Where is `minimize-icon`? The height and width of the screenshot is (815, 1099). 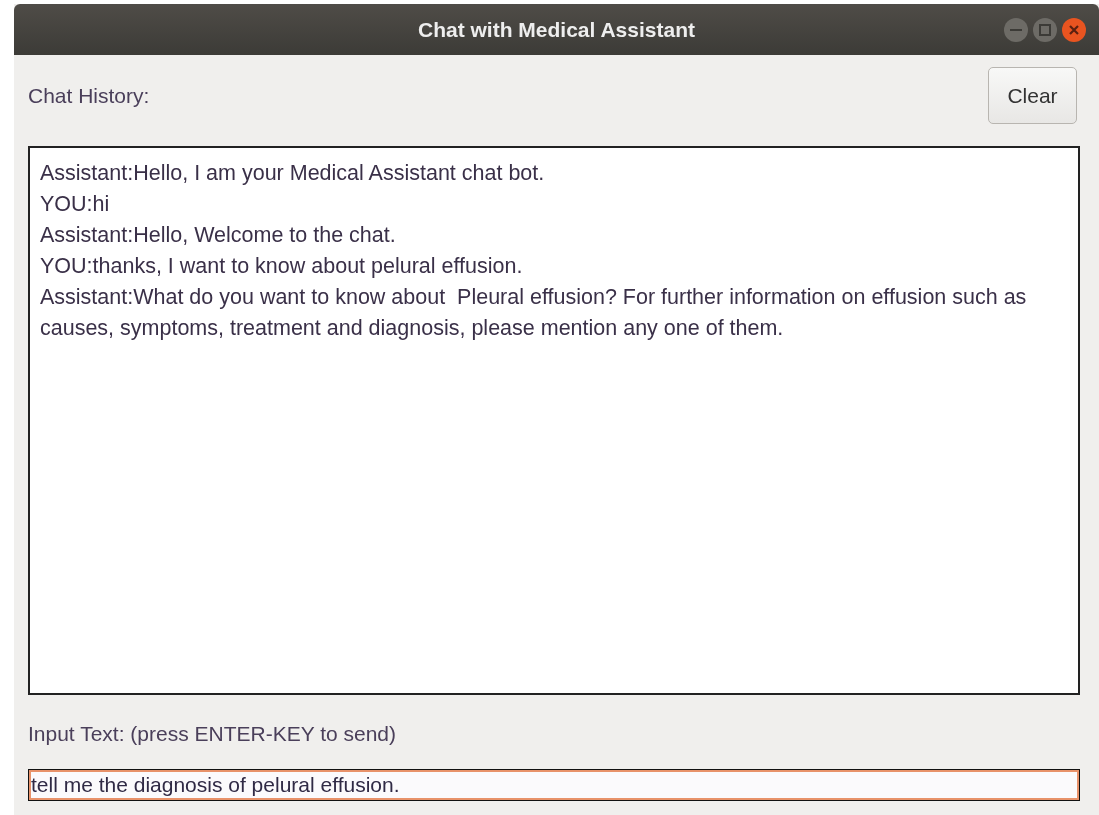 minimize-icon is located at coordinates (1016, 30).